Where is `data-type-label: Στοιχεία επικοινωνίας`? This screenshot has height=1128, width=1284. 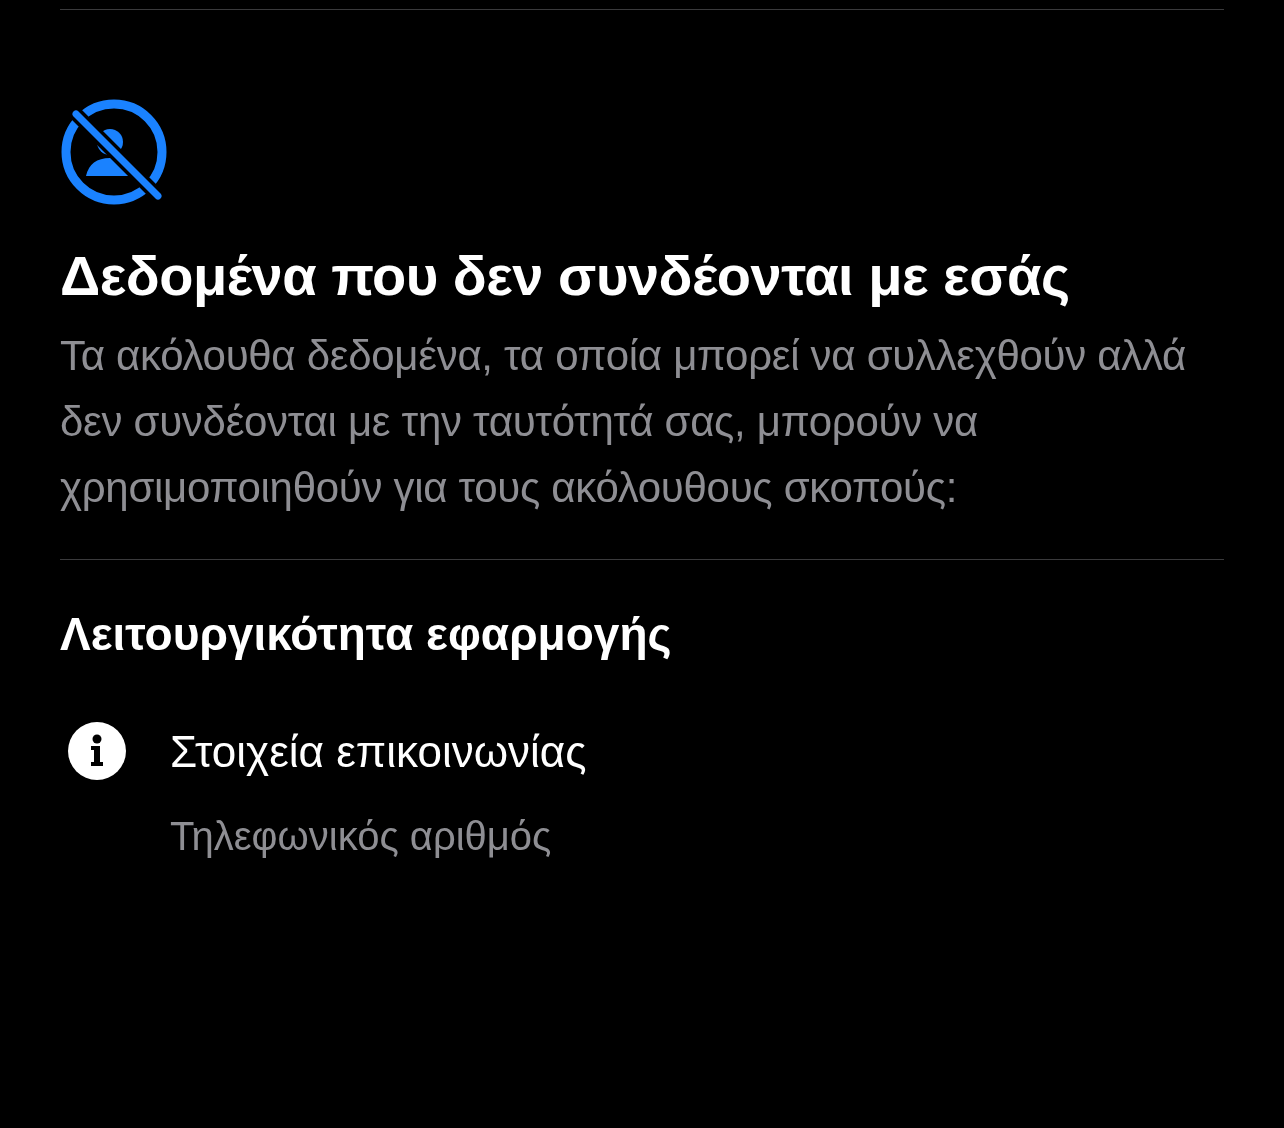 data-type-label: Στοιχεία επικοινωνίας is located at coordinates (378, 752).